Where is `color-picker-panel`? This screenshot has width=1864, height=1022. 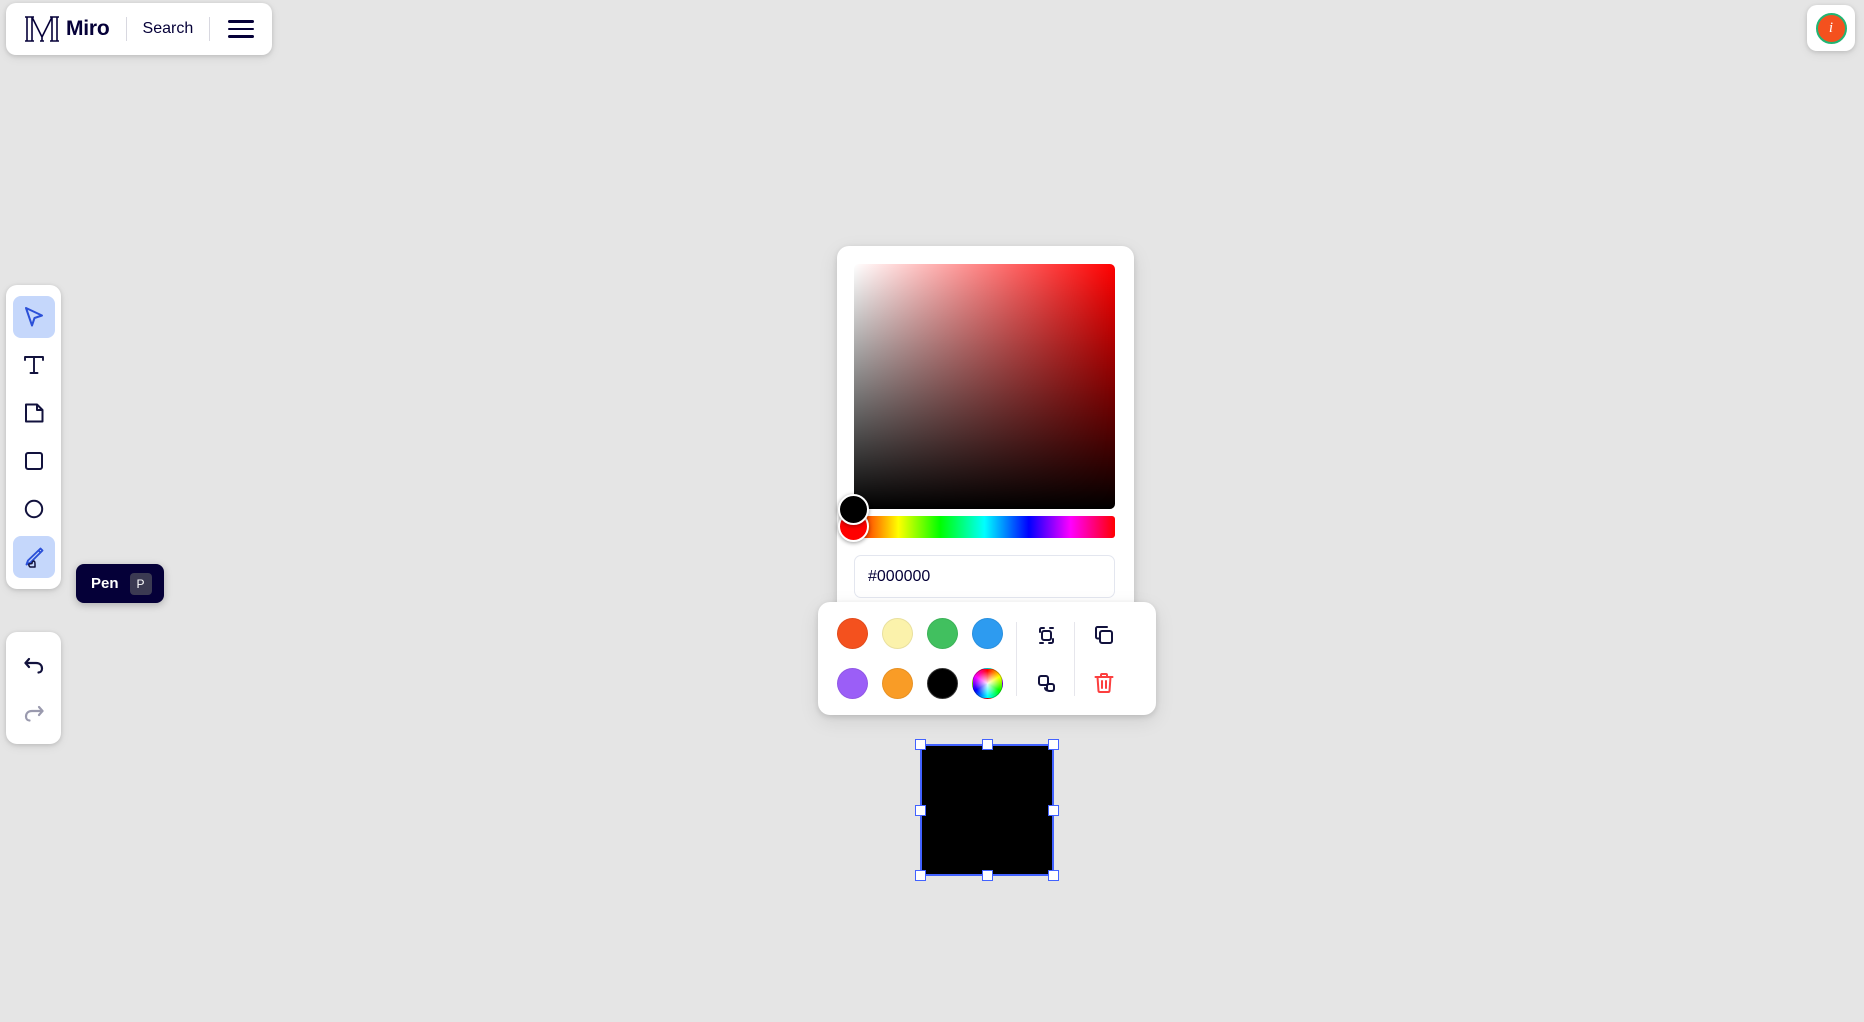 color-picker-panel is located at coordinates (985, 432).